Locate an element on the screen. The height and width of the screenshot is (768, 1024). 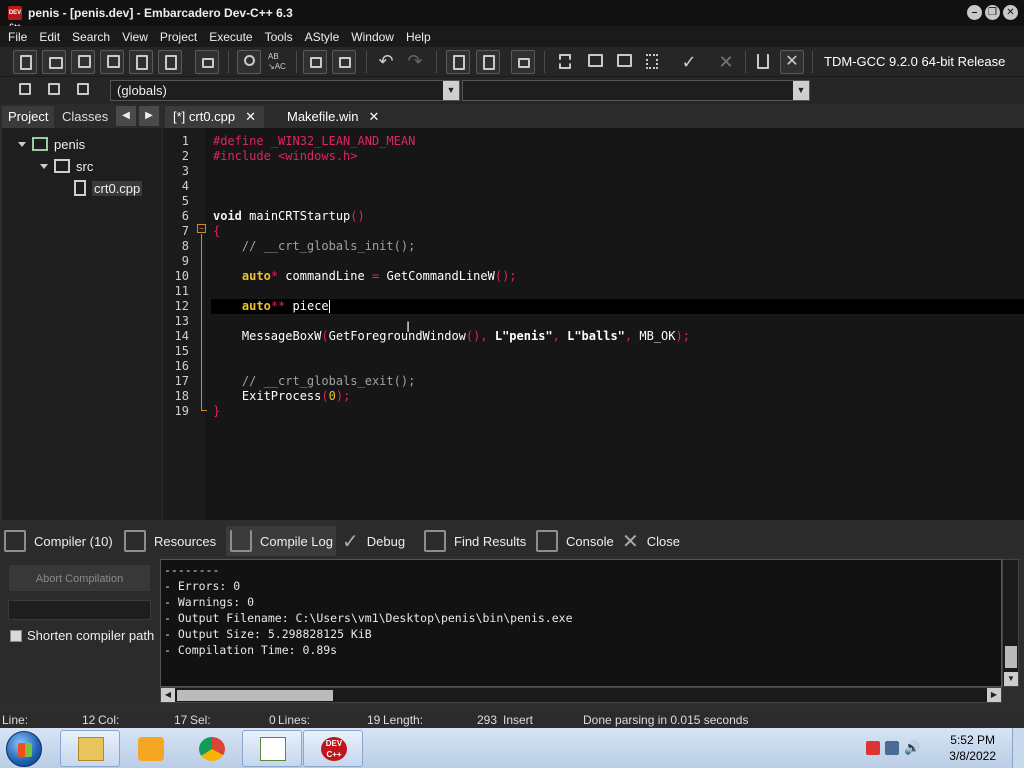
tab-makefile: Makefile.win ✕ is located at coordinates (333, 117).